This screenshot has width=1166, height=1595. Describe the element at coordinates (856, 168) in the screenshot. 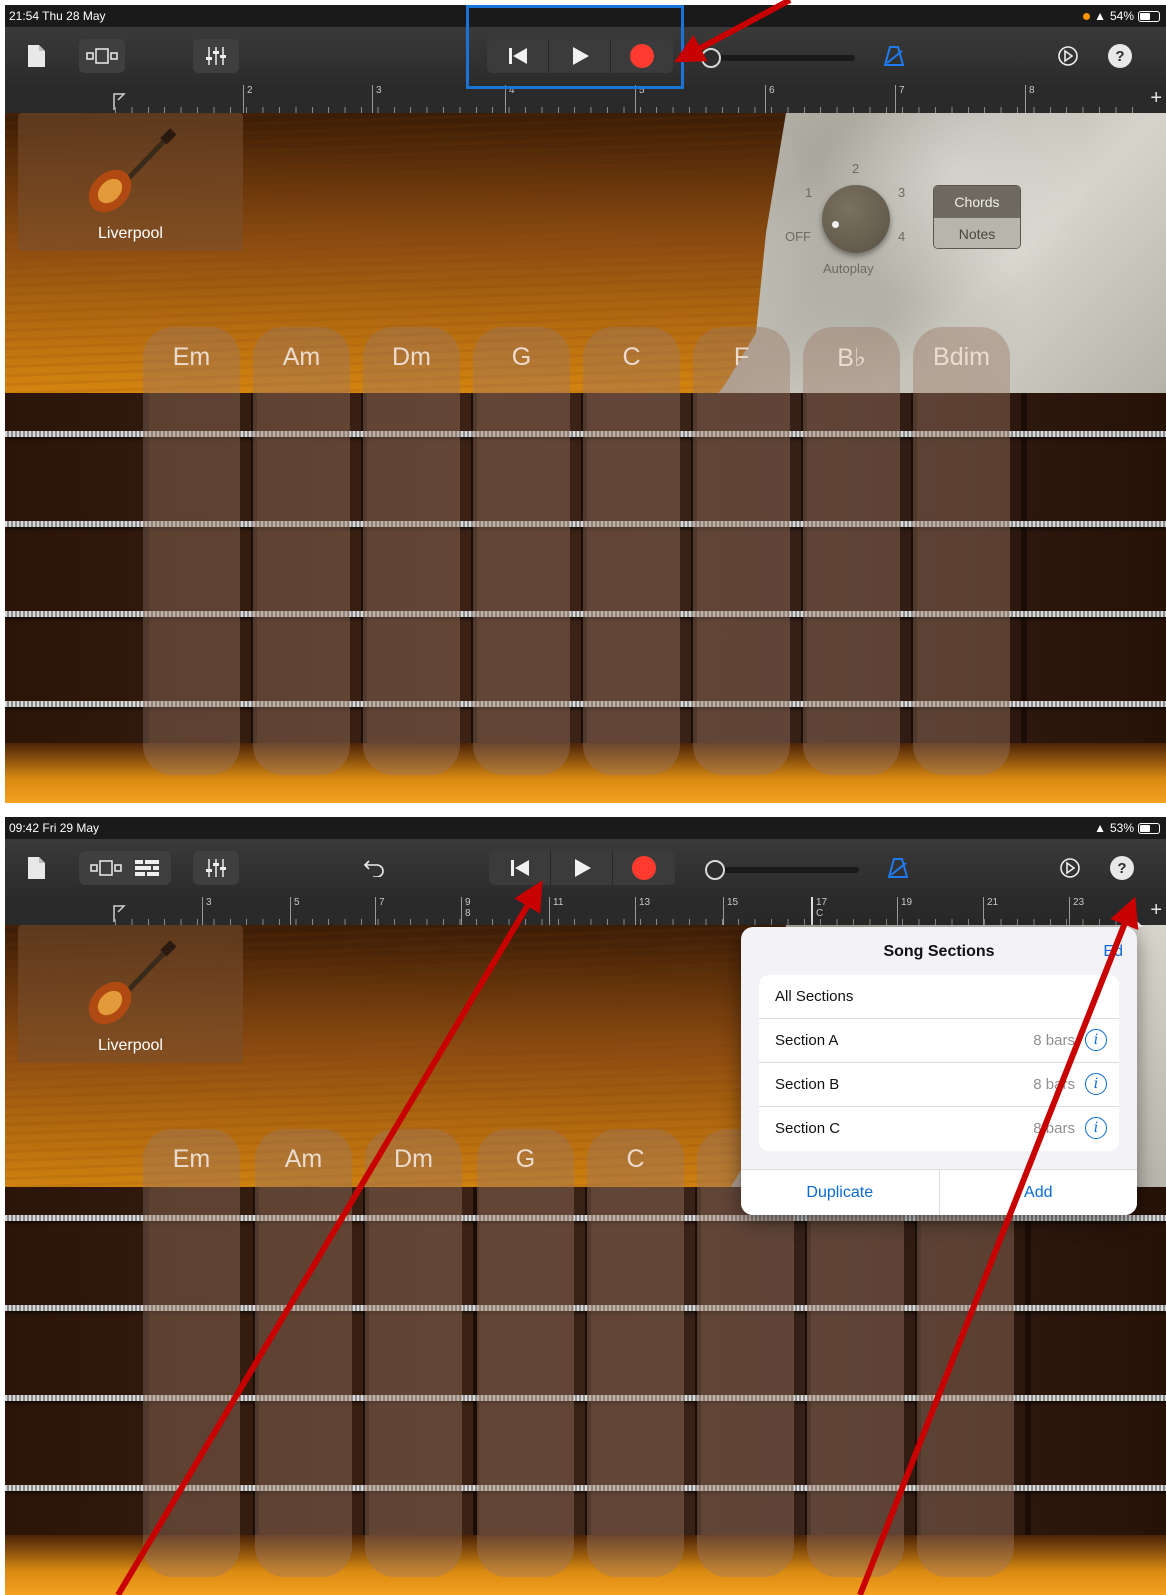

I see `autoplay-label: 2` at that location.